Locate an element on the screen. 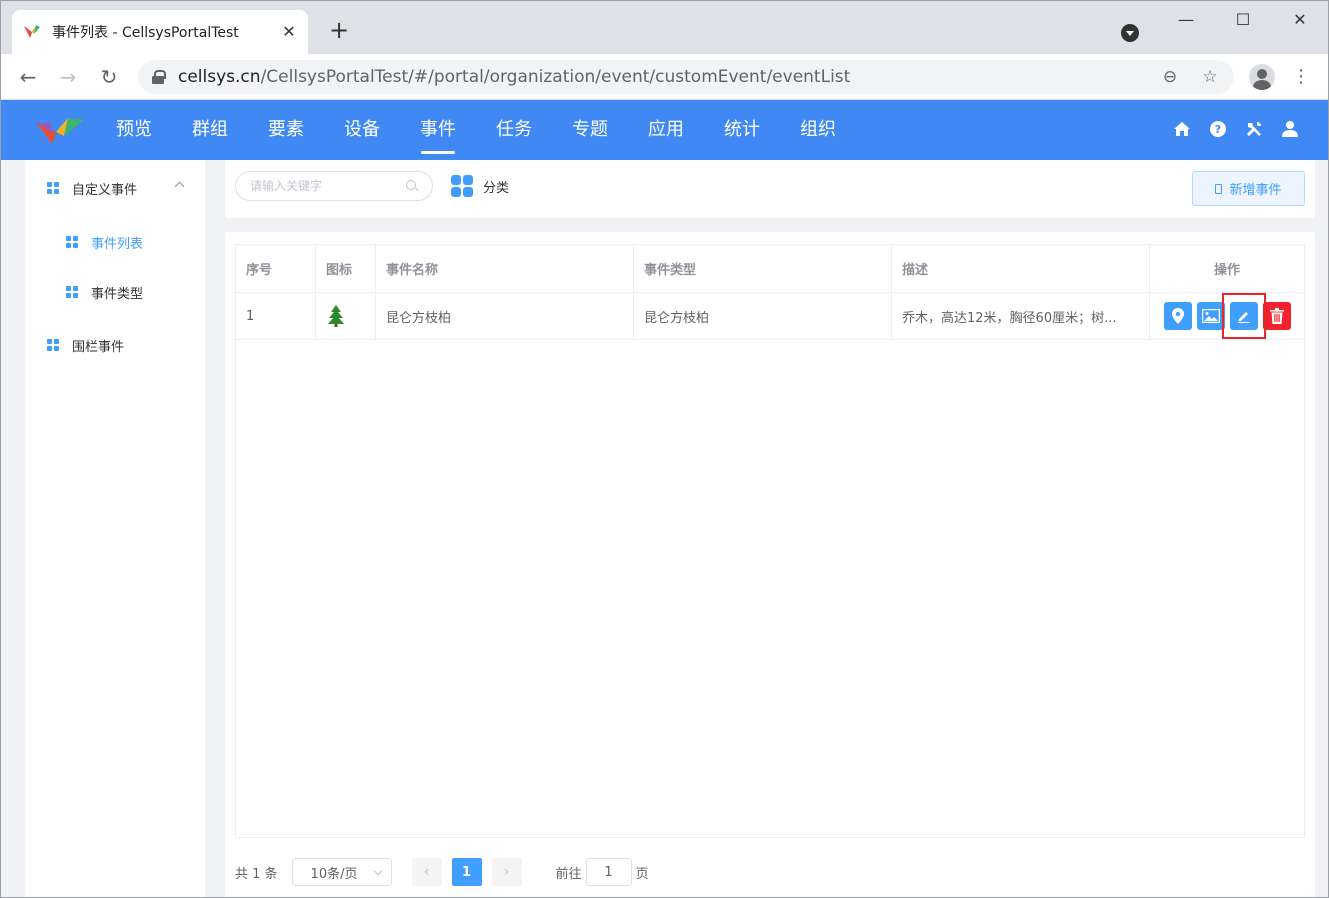 The height and width of the screenshot is (898, 1329). image-button is located at coordinates (1210, 316).